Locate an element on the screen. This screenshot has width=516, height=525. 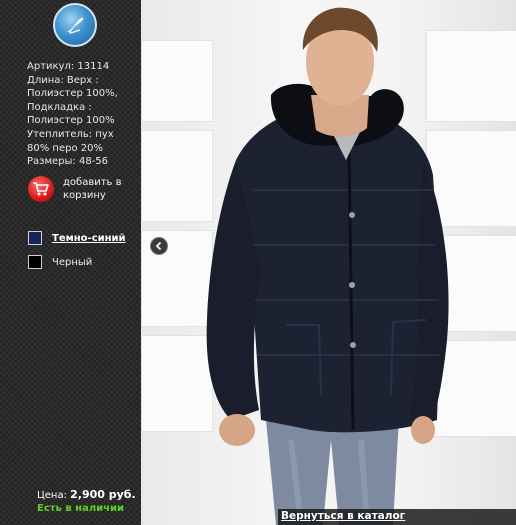
stock-status: Есть в наличии is located at coordinates (81, 508).